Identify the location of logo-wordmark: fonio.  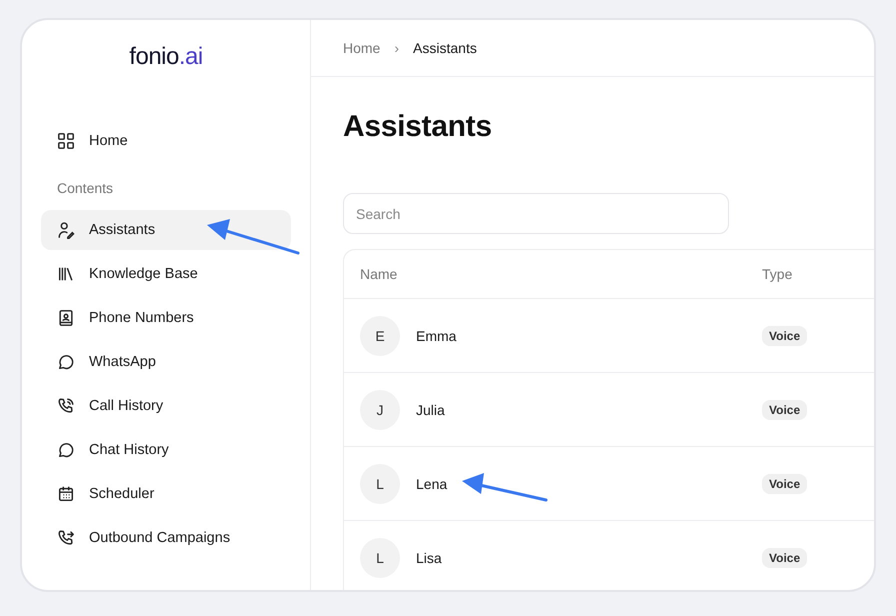
(154, 56).